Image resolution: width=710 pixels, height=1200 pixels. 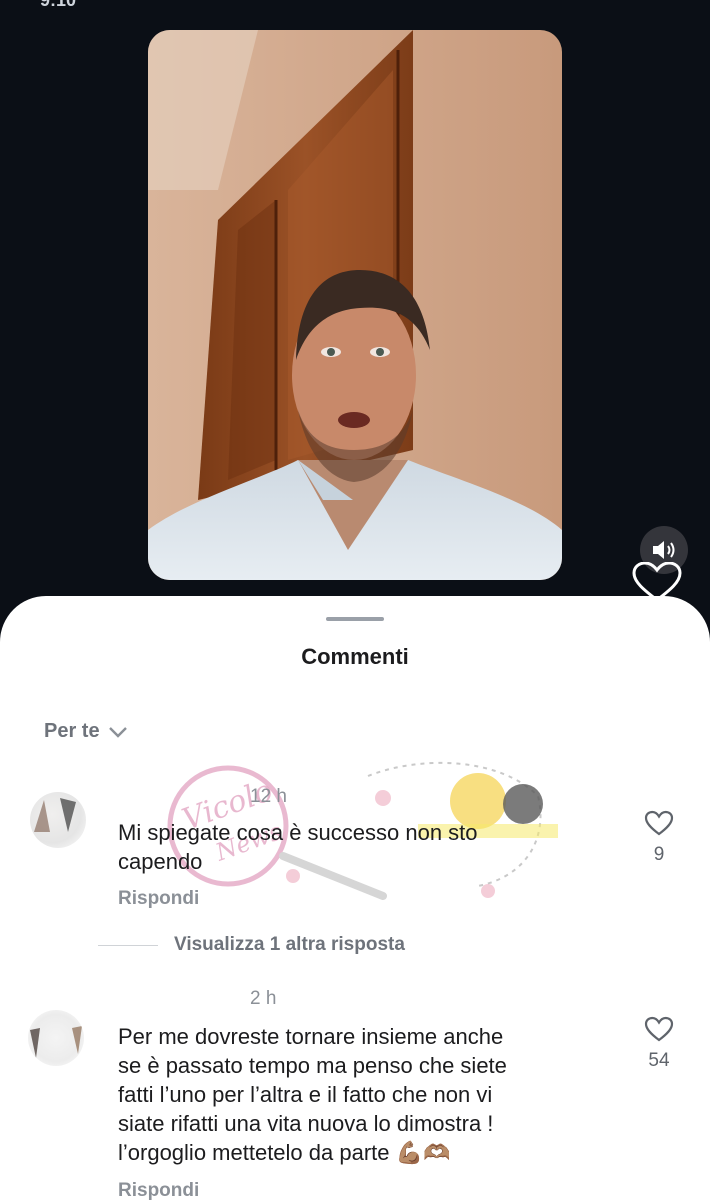 What do you see at coordinates (355, 656) in the screenshot?
I see `sheet-title: Commenti` at bounding box center [355, 656].